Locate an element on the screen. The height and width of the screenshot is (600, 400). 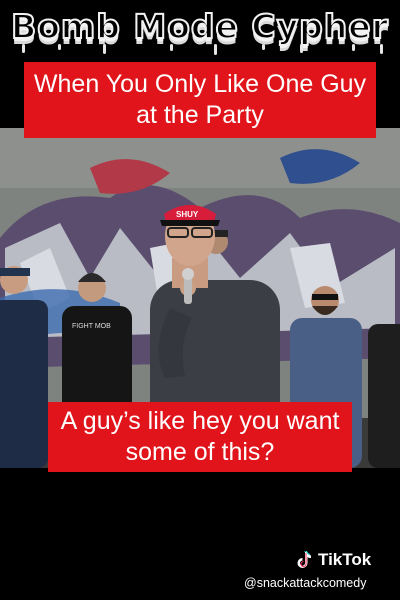
tiktok-watermark: TikTok is located at coordinates (346, 560).